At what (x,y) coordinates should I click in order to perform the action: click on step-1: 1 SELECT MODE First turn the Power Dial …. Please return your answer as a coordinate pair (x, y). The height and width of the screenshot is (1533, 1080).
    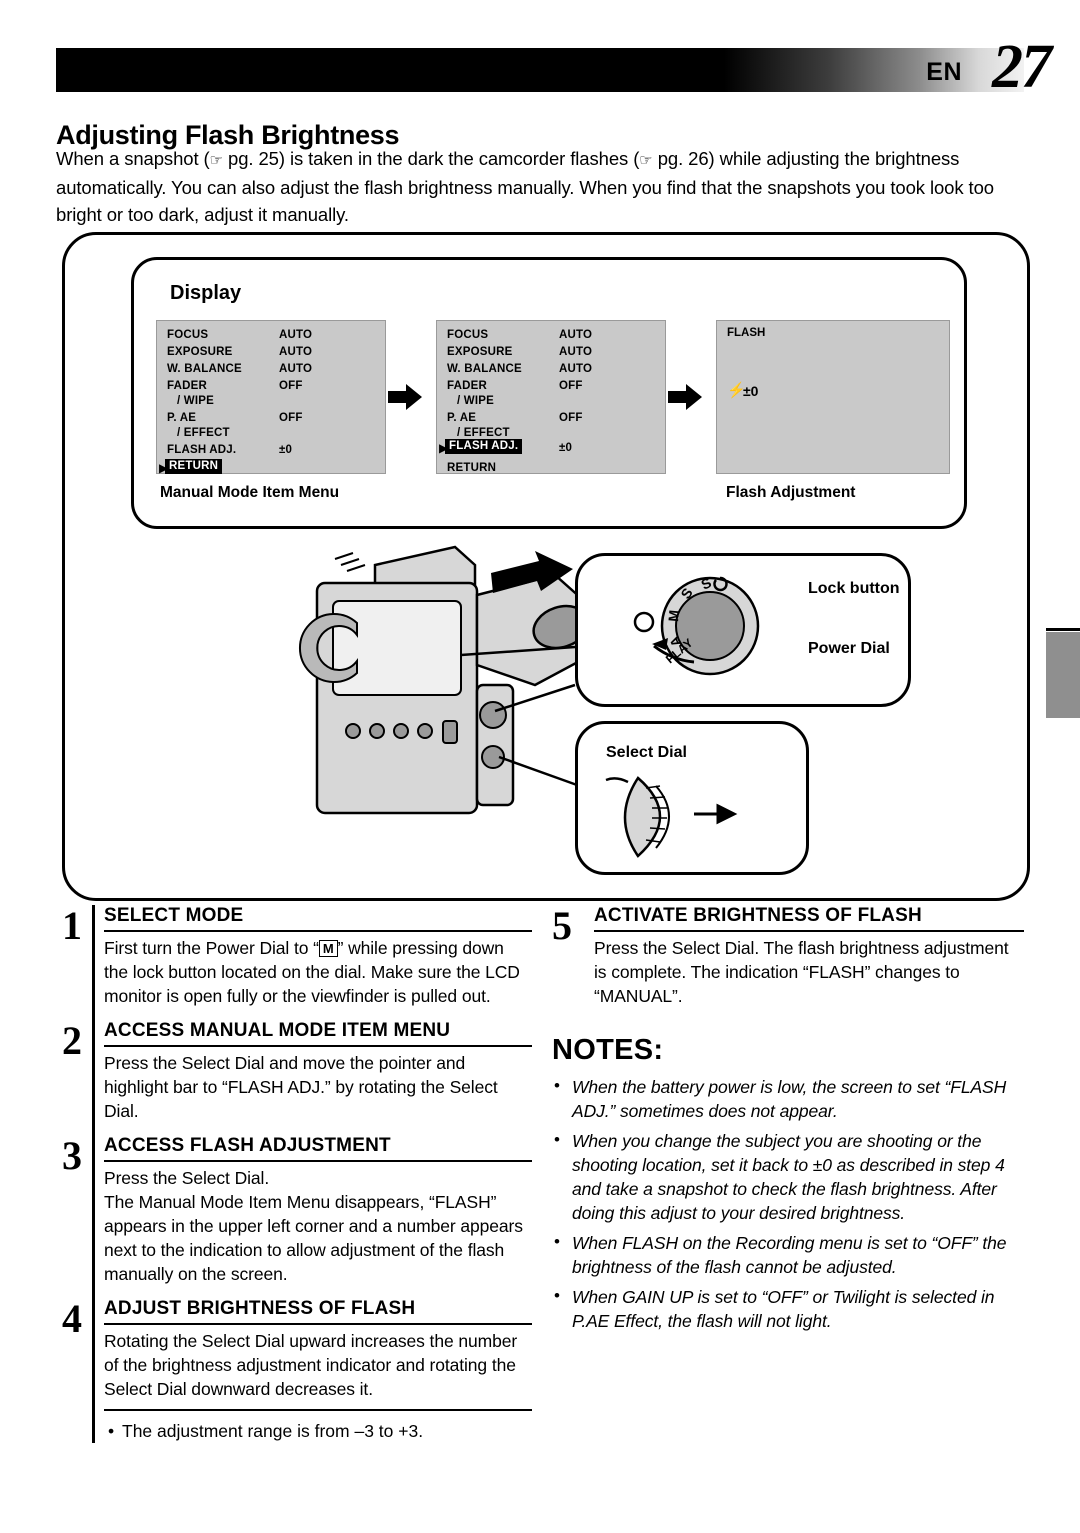
    Looking at the image, I should click on (297, 956).